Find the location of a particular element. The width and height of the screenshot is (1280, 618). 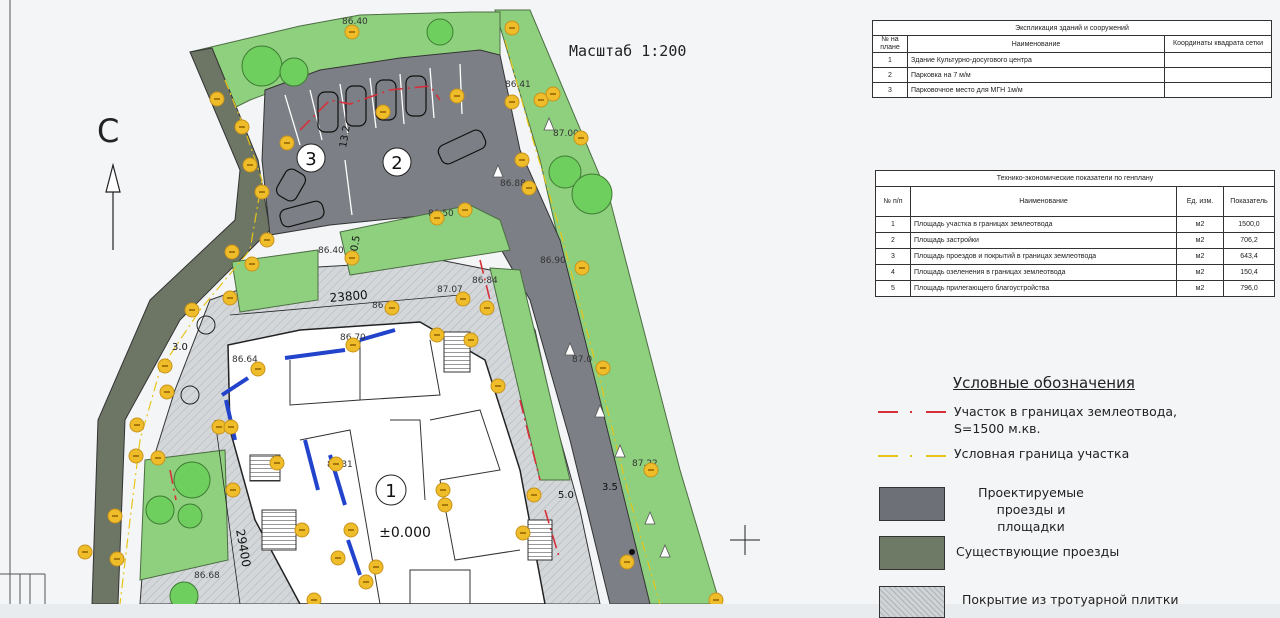

legend-item-existing: Существующие проезды is located at coordinates (1038, 551).